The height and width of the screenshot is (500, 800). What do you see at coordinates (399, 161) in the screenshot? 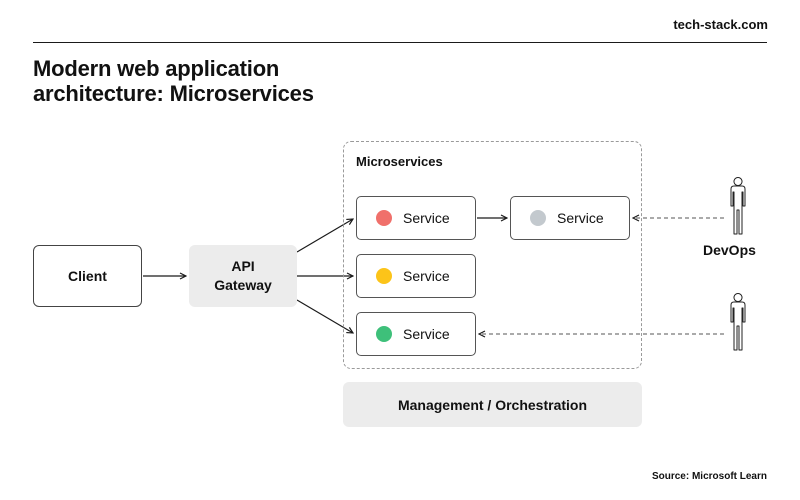
I see `microservices-label: Microservices` at bounding box center [399, 161].